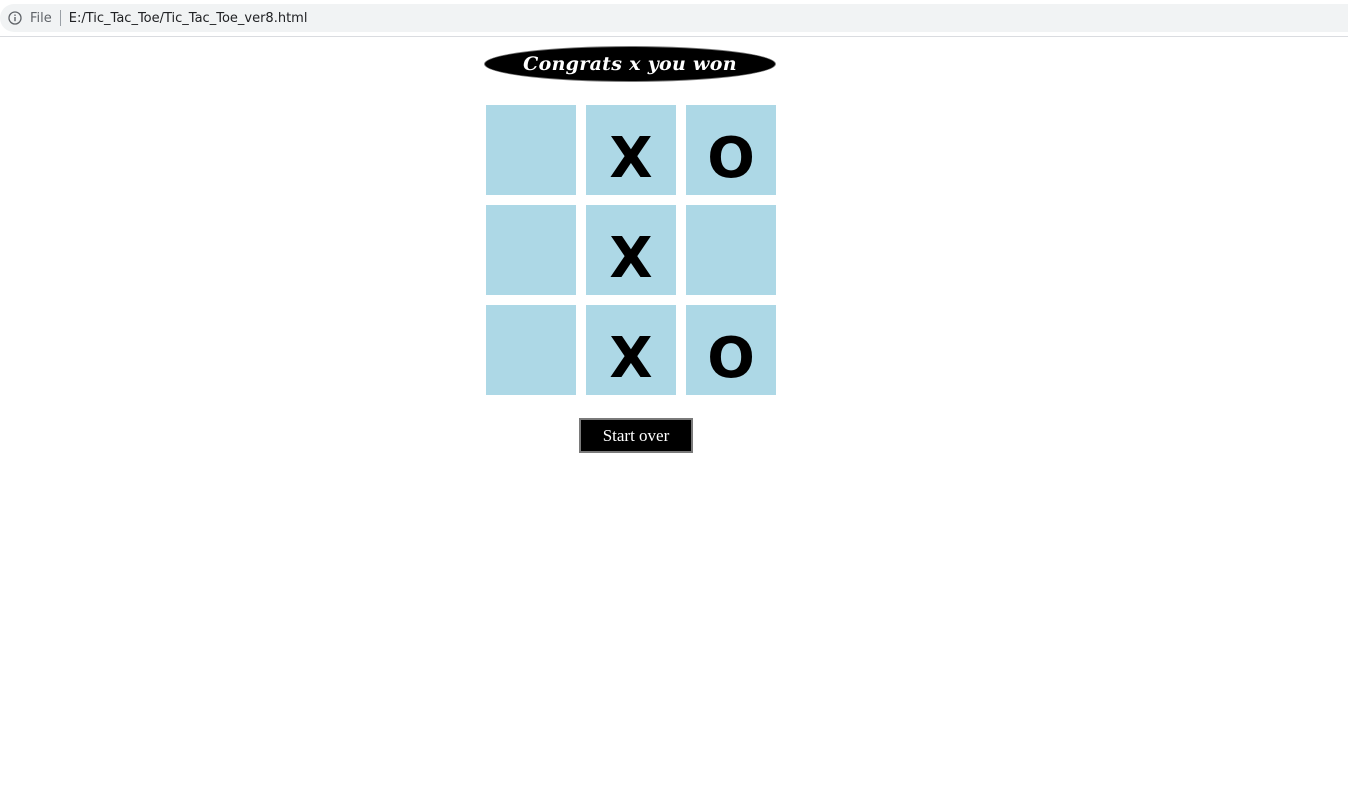 This screenshot has width=1348, height=802. I want to click on start-over-button: Start over, so click(636, 435).